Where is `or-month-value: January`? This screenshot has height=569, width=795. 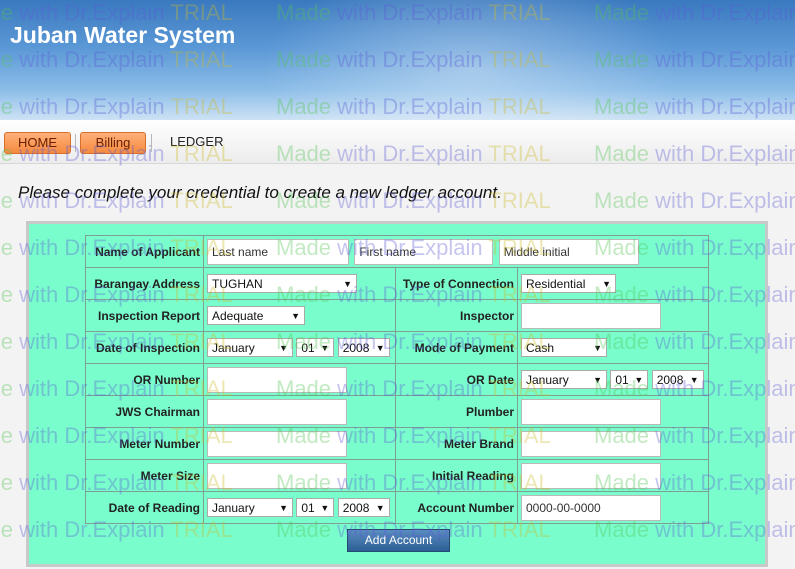 or-month-value: January is located at coordinates (547, 379).